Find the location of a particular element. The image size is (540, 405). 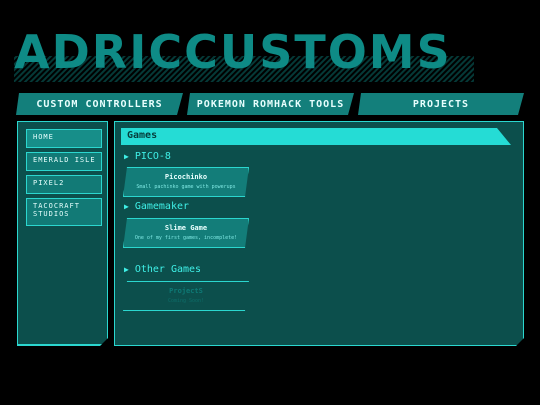

section-header-gamemaker: ▶ Gamemaker is located at coordinates (156, 206).